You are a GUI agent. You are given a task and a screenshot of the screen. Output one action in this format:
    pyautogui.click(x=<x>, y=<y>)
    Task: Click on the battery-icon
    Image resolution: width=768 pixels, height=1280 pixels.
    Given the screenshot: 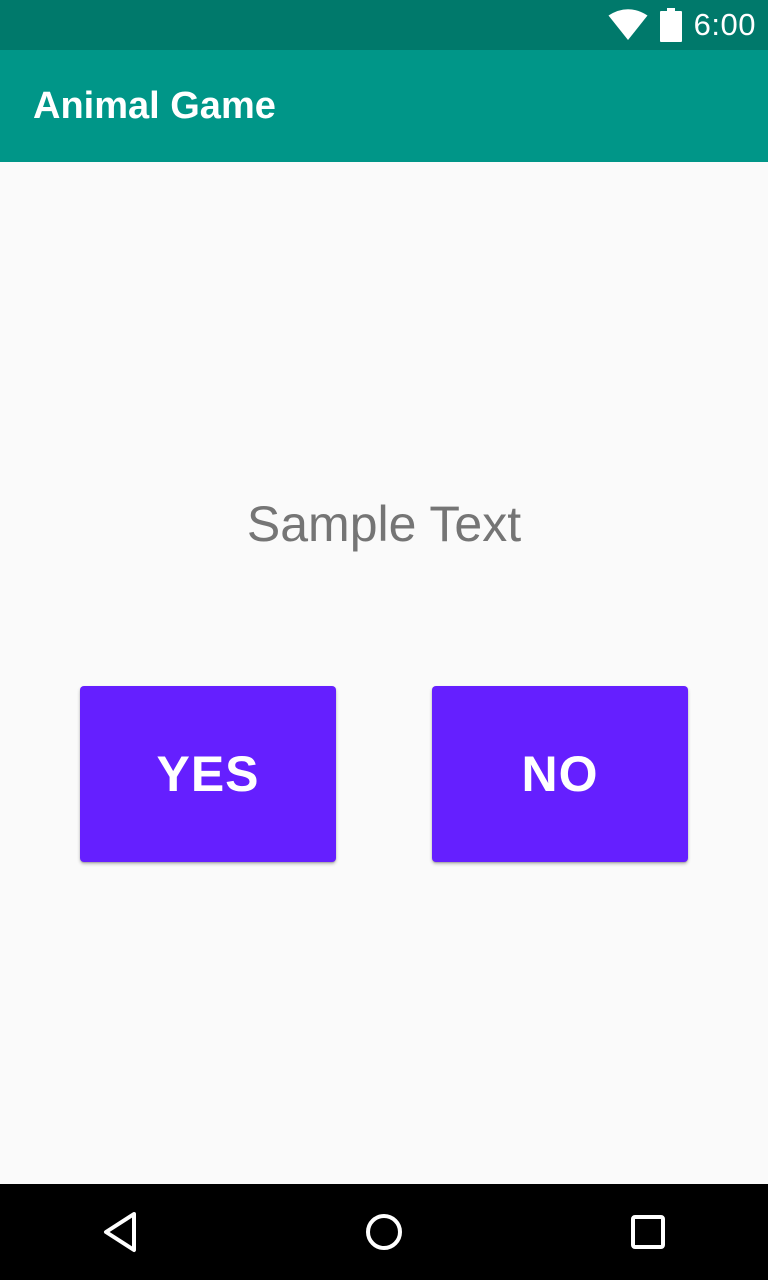 What is the action you would take?
    pyautogui.click(x=670, y=25)
    